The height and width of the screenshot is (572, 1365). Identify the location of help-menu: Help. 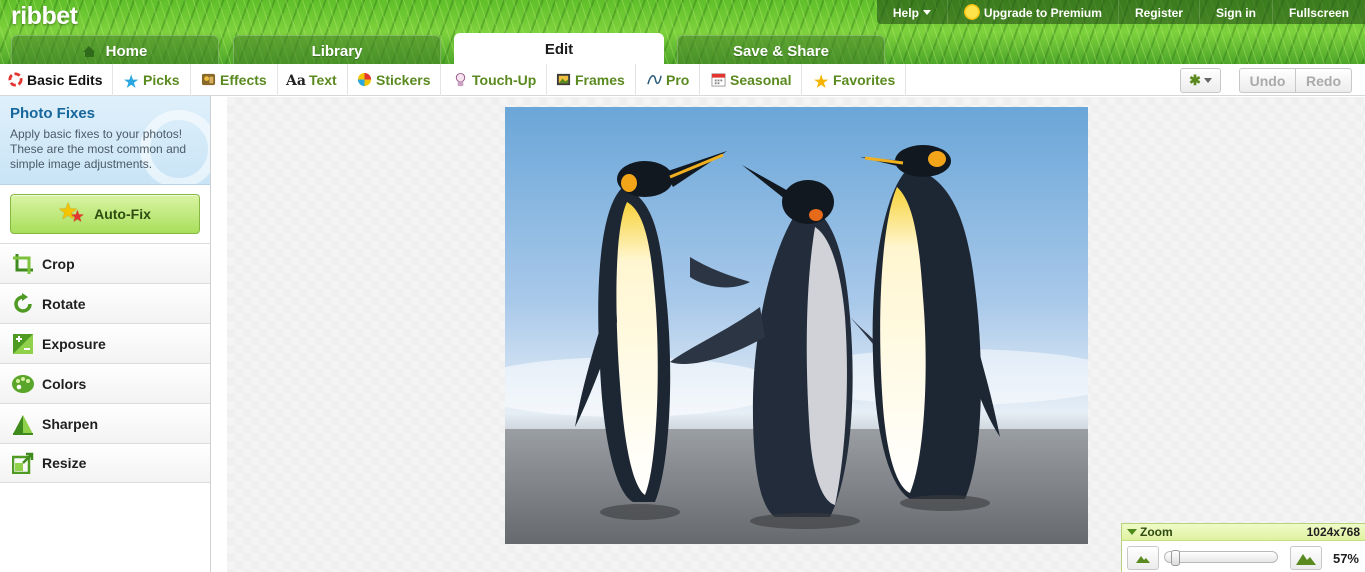
(912, 12).